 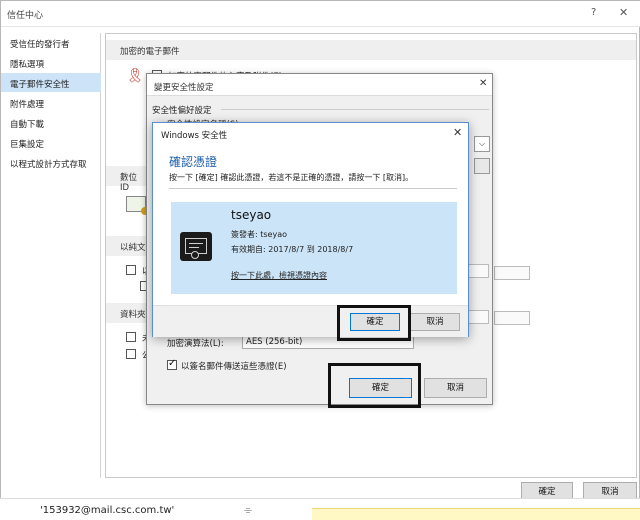 I want to click on dialog-title: Windows 安全性, so click(x=194, y=136).